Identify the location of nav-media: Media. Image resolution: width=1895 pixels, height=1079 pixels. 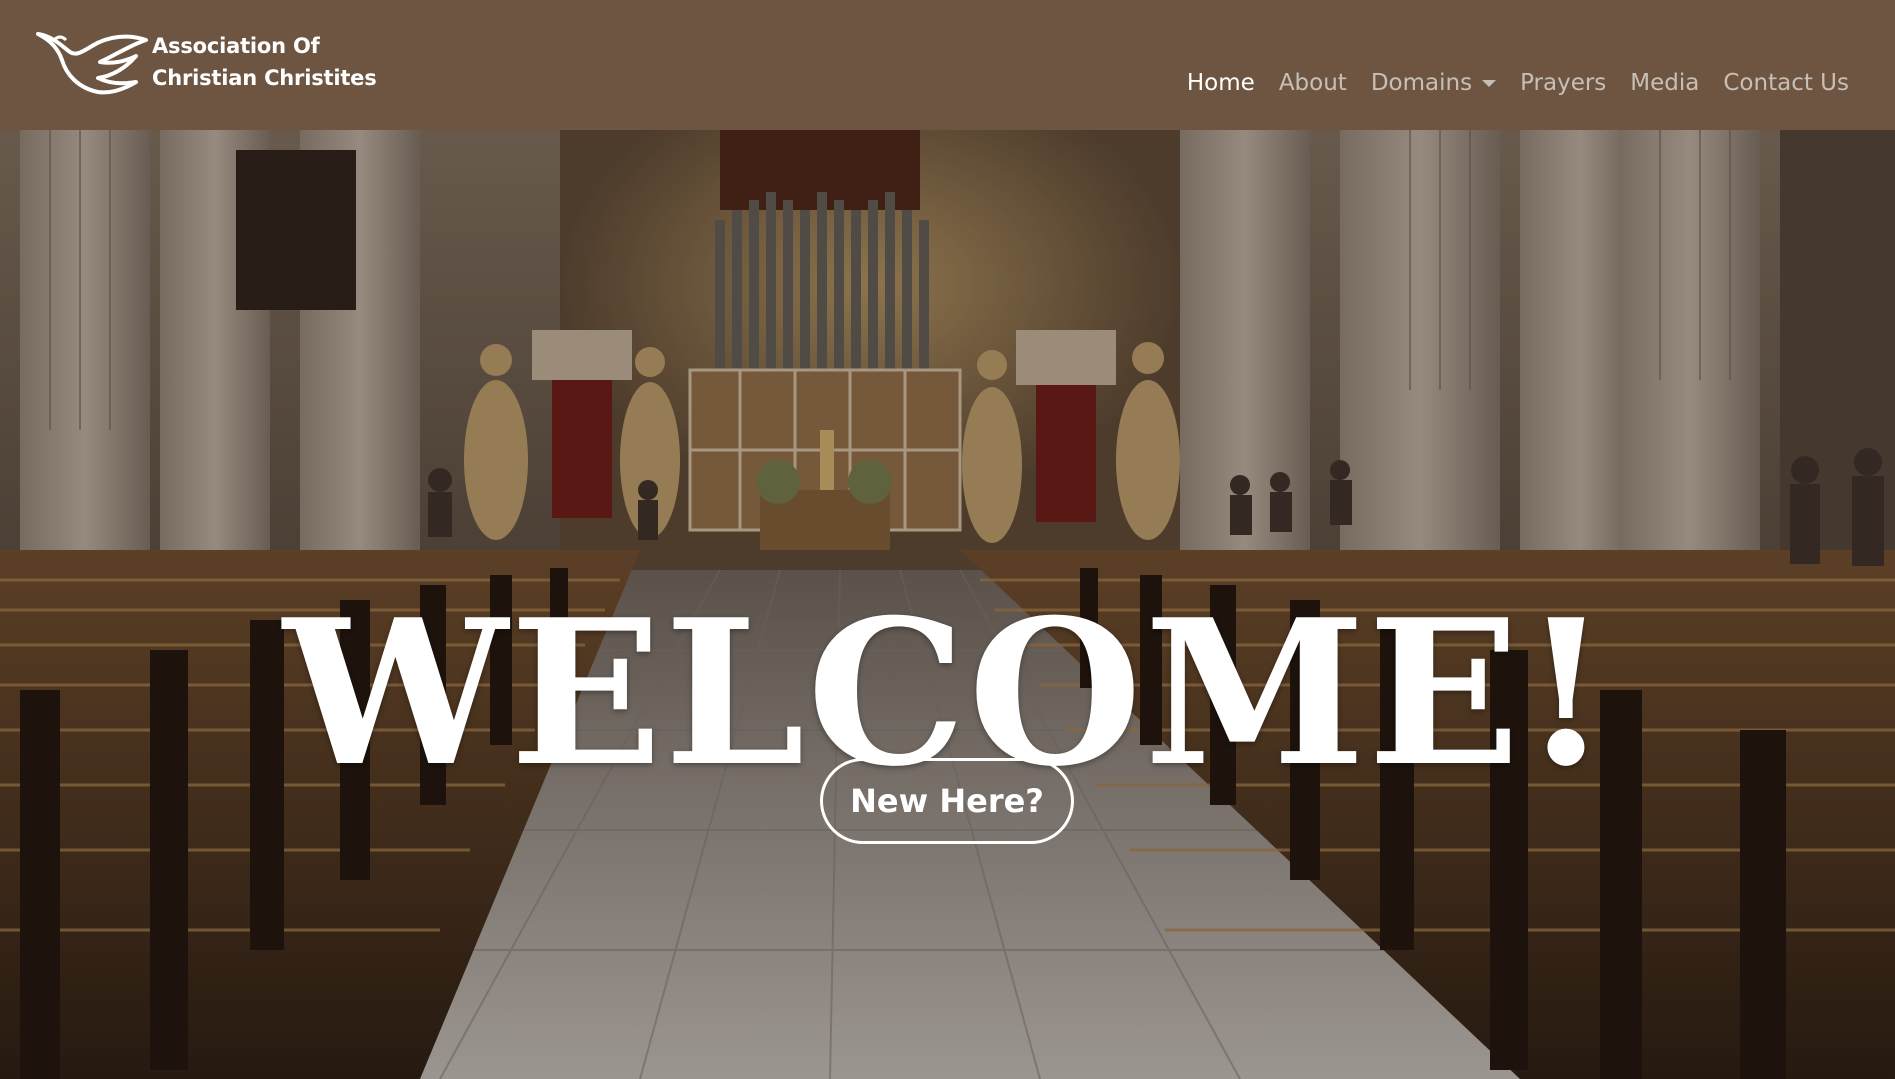
(1664, 83).